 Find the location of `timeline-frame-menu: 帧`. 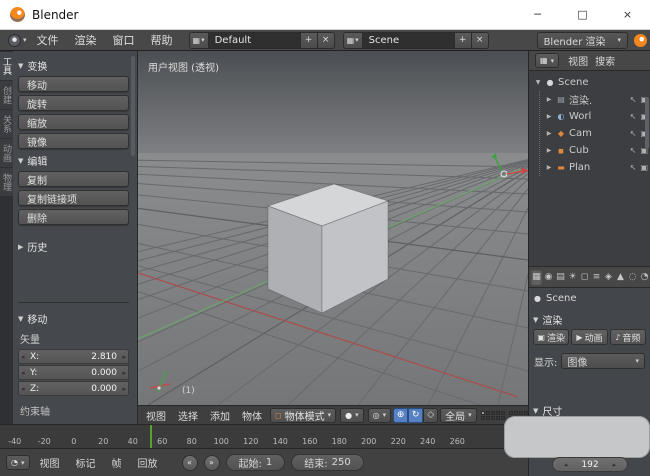

timeline-frame-menu: 帧 is located at coordinates (117, 462).